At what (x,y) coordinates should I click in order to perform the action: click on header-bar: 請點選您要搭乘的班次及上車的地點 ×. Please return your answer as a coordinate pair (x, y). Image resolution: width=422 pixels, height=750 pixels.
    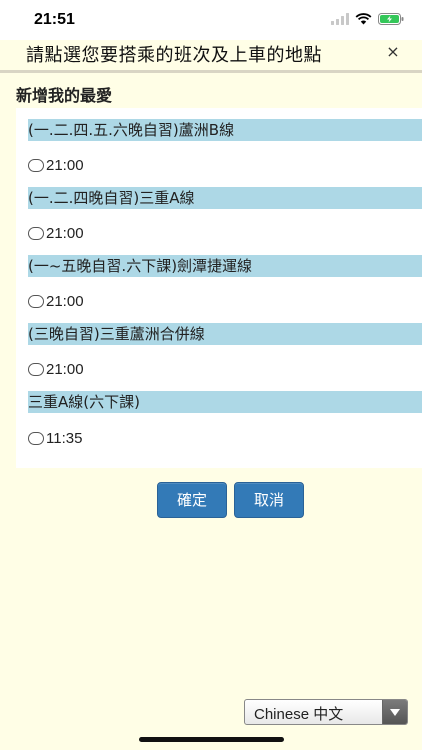
    Looking at the image, I should click on (211, 54).